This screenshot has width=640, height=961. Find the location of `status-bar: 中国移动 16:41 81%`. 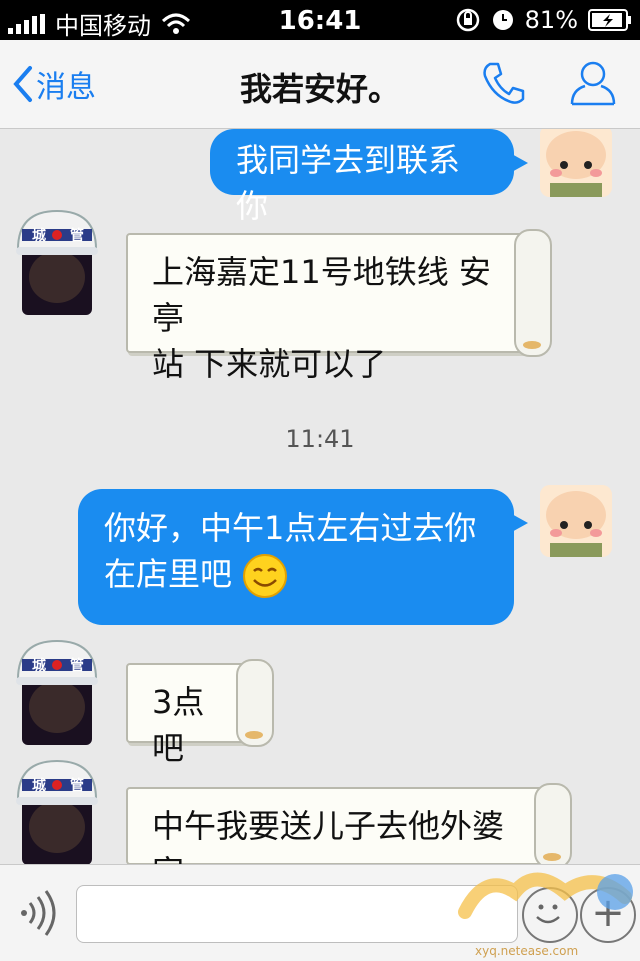

status-bar: 中国移动 16:41 81% is located at coordinates (320, 20).